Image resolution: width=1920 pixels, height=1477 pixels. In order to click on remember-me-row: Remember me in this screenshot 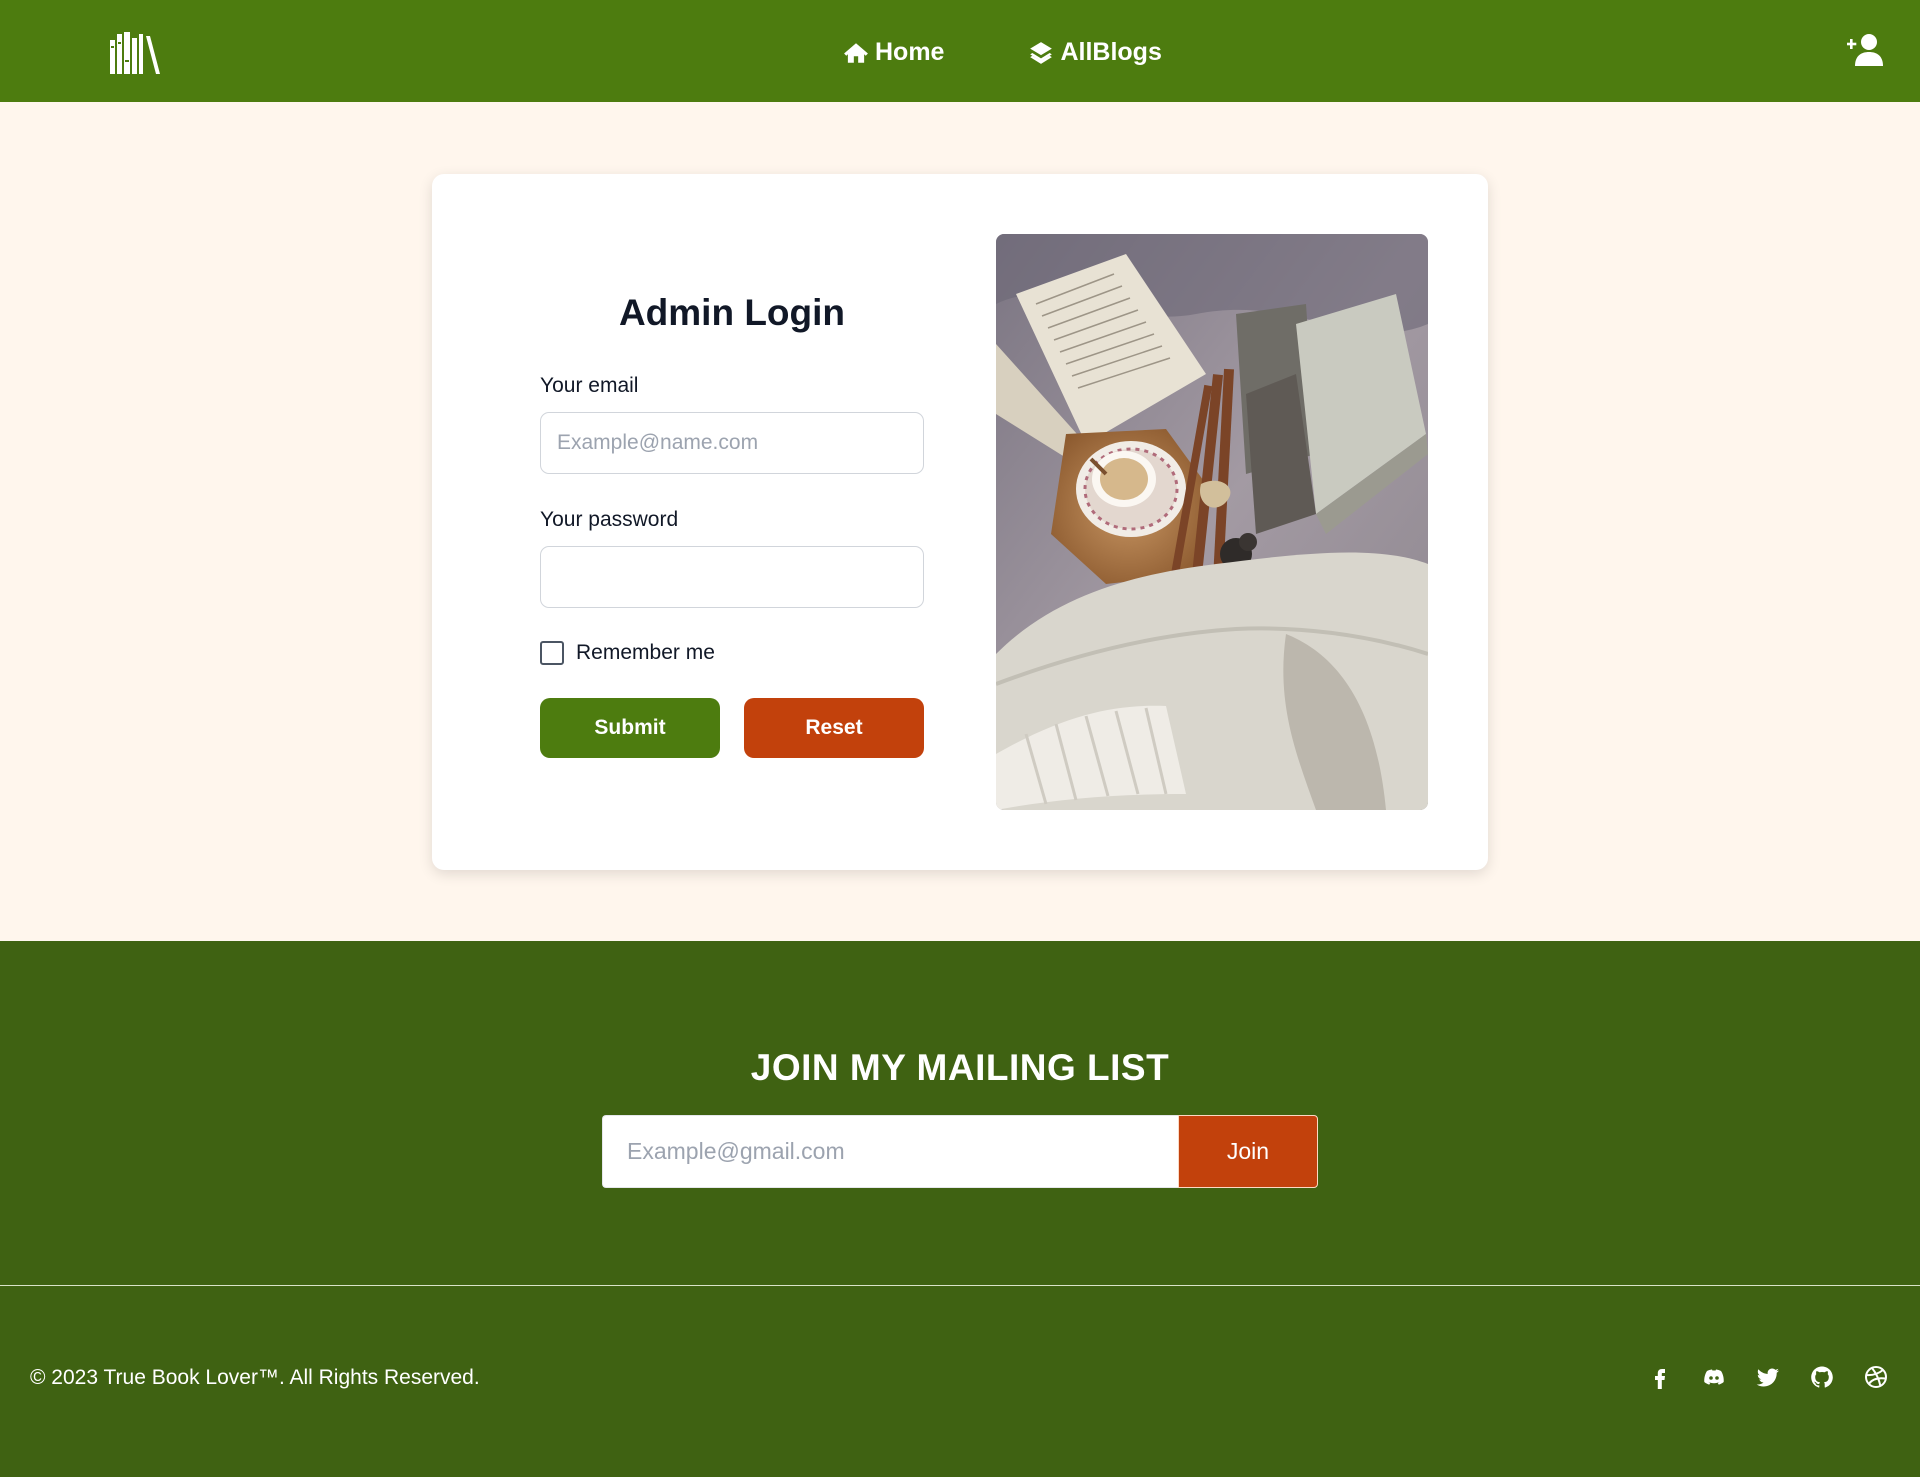, I will do `click(627, 653)`.